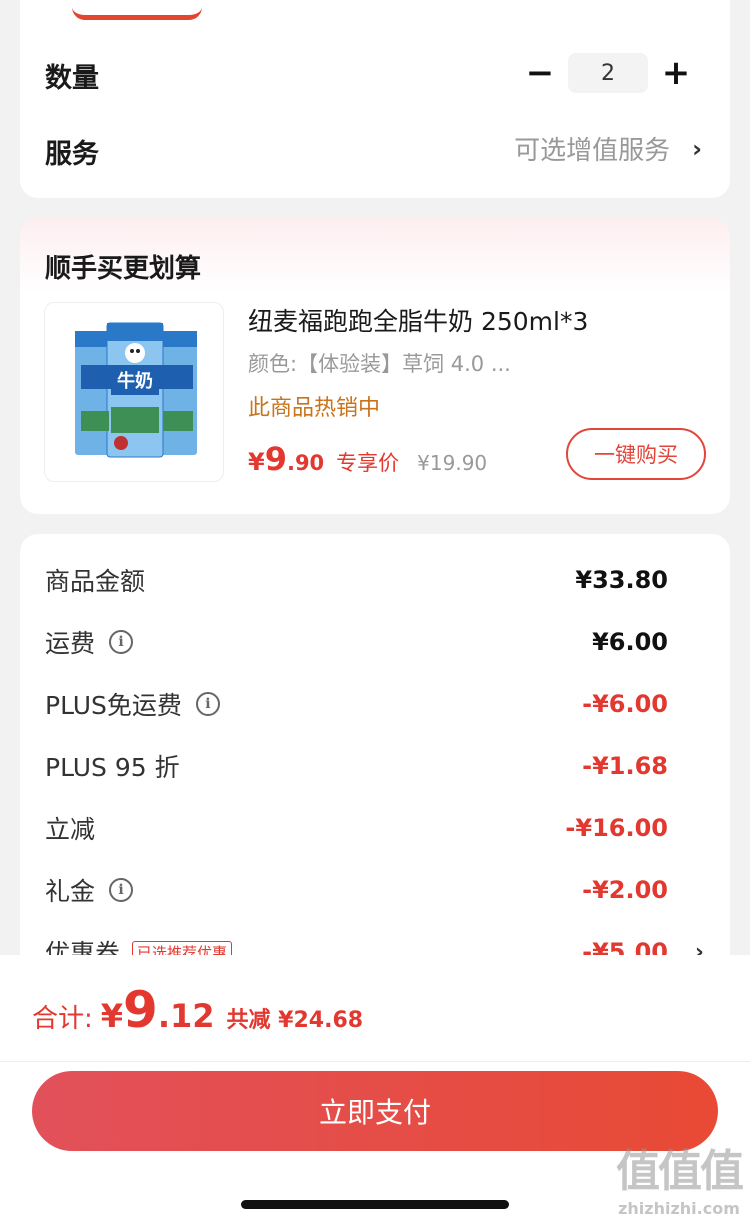  I want to click on quantity-input: 2, so click(608, 73).